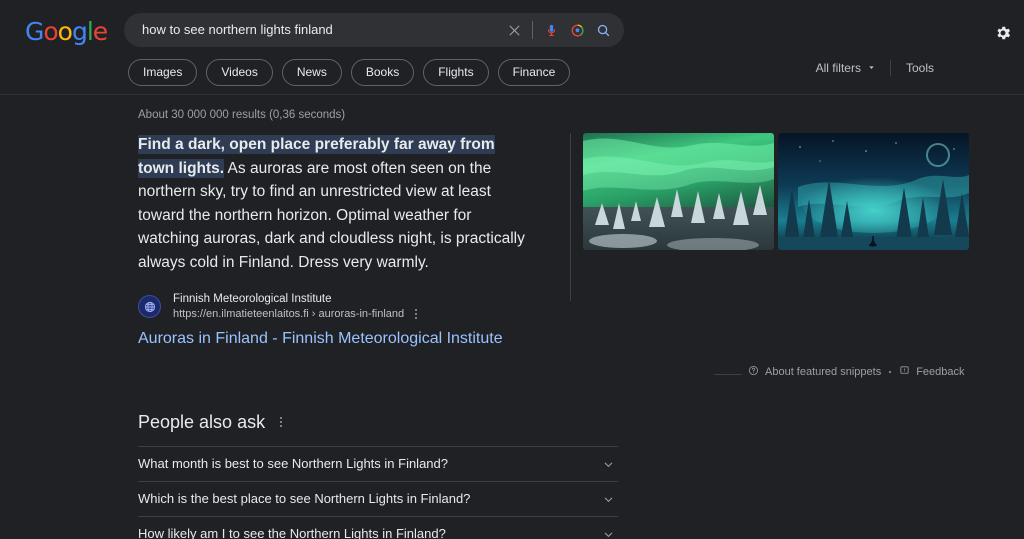 Image resolution: width=1024 pixels, height=539 pixels. What do you see at coordinates (728, 374) in the screenshot?
I see `footer-rule` at bounding box center [728, 374].